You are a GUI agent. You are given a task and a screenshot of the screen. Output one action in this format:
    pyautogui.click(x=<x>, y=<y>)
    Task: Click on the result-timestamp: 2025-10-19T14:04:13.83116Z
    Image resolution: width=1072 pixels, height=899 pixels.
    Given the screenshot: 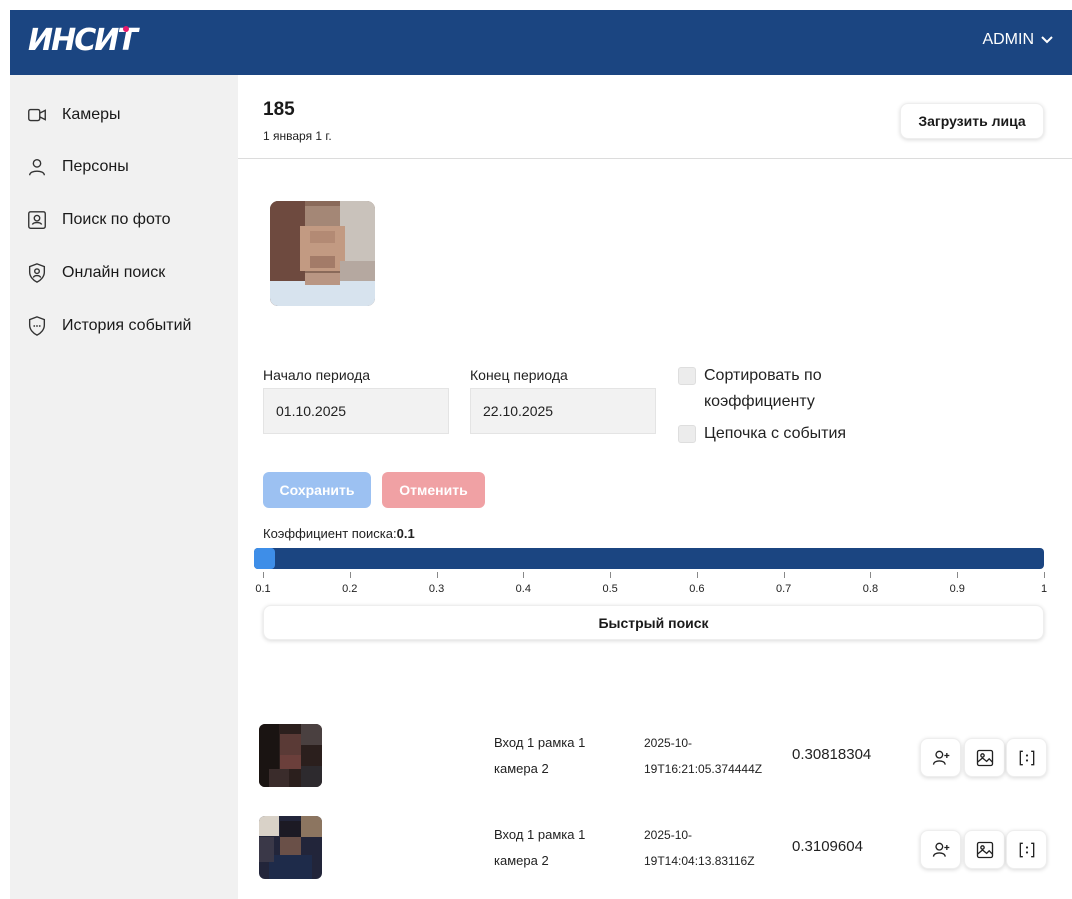 What is the action you would take?
    pyautogui.click(x=699, y=848)
    